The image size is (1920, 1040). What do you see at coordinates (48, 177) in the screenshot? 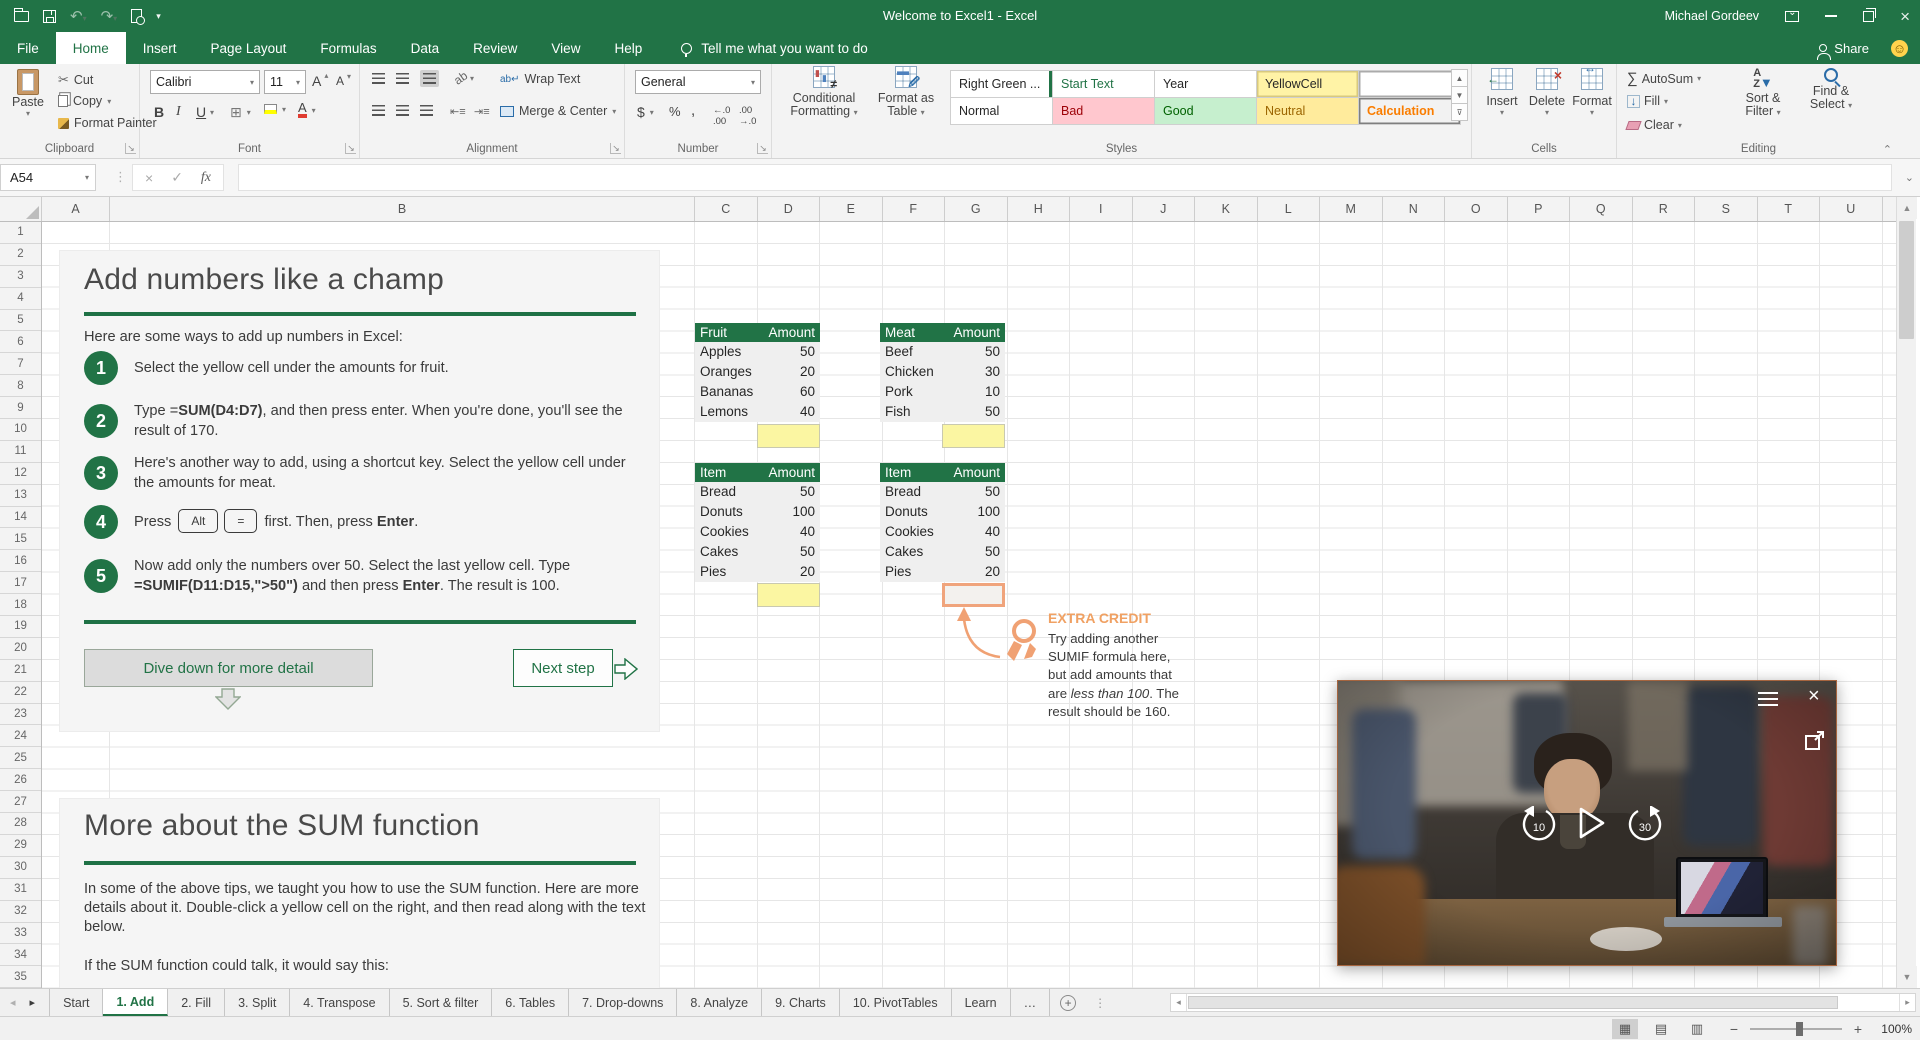
I see `name-box: A54 ▾` at bounding box center [48, 177].